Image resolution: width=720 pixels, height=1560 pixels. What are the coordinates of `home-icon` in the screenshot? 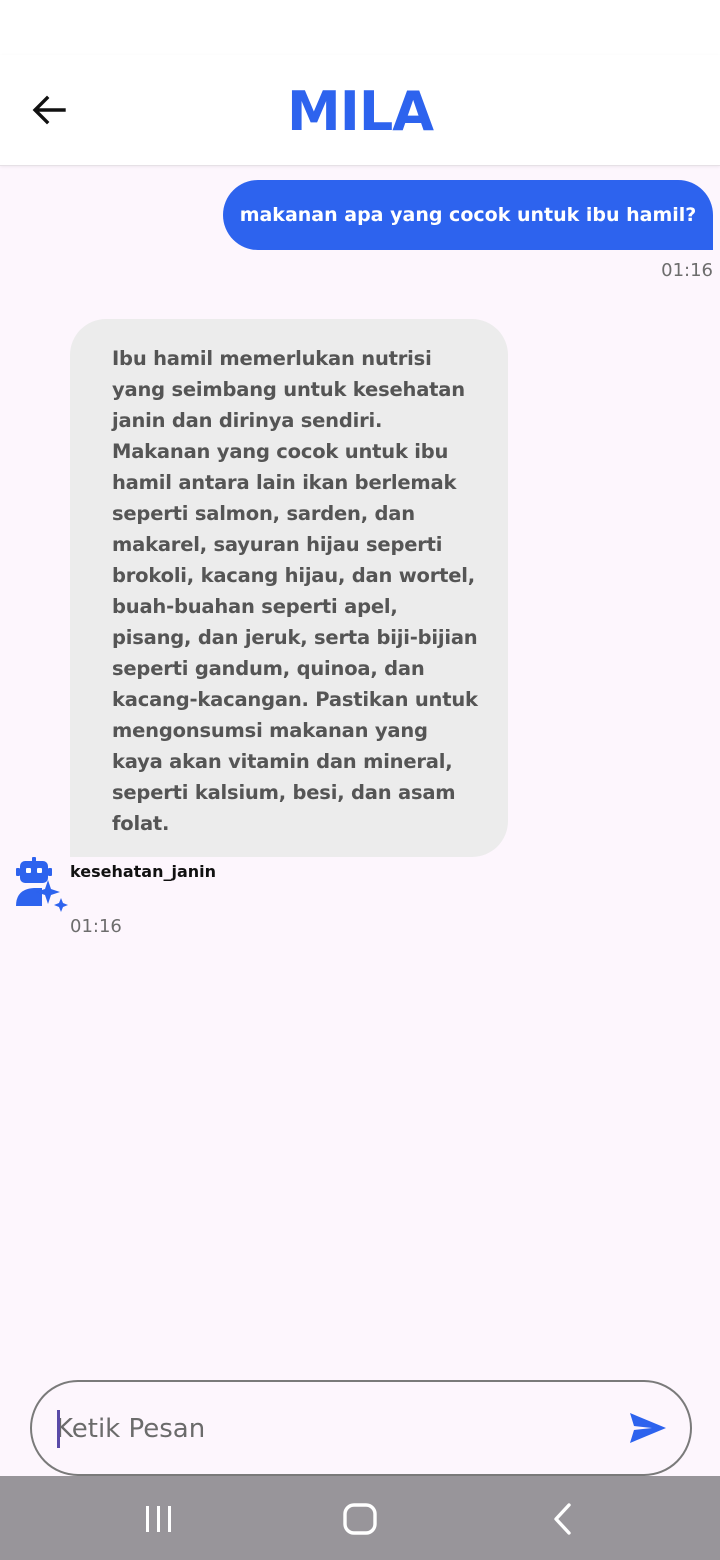 It's located at (360, 1519).